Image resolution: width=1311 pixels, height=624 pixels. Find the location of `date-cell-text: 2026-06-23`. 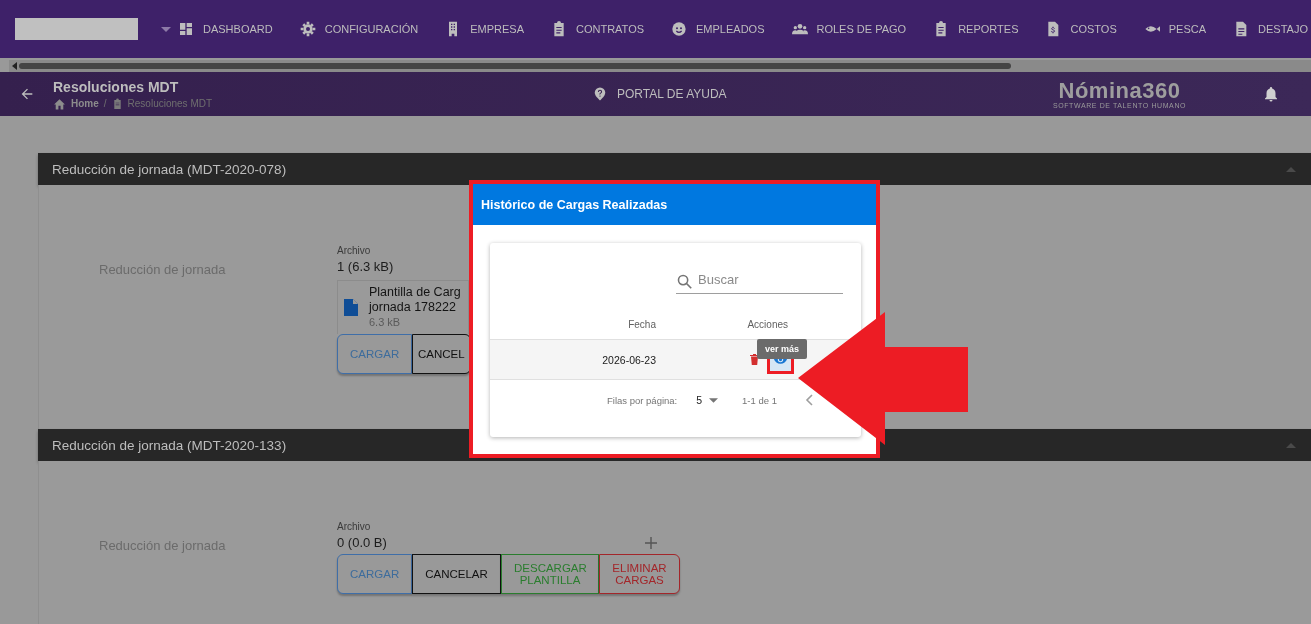

date-cell-text: 2026-06-23 is located at coordinates (628, 359).